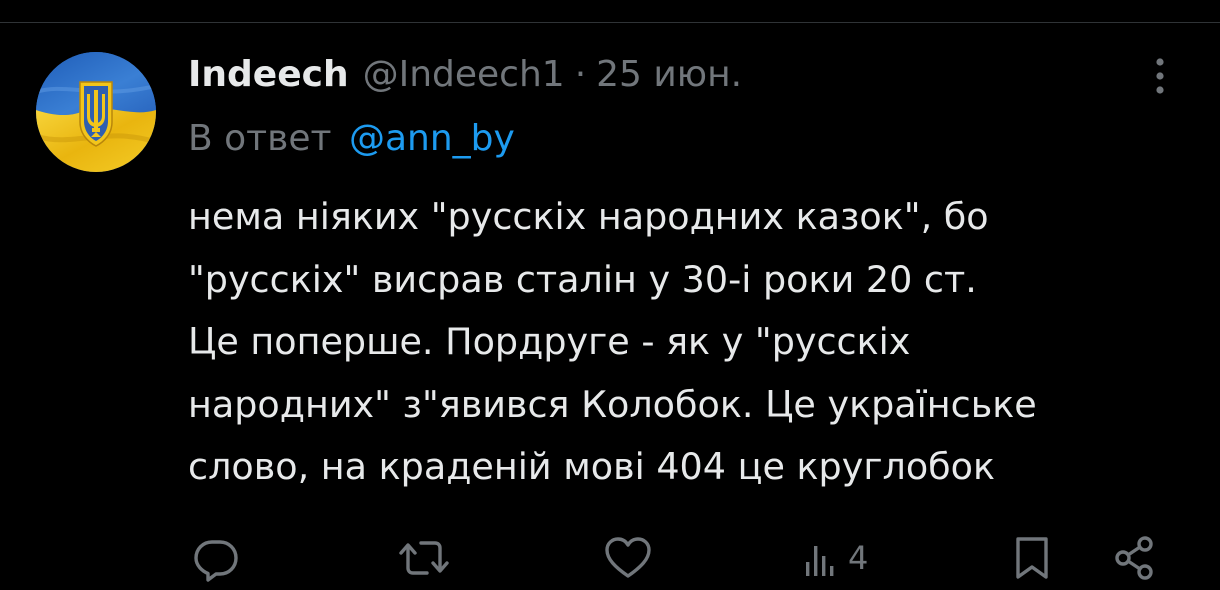 The image size is (1220, 590). I want to click on repost-icon, so click(424, 558).